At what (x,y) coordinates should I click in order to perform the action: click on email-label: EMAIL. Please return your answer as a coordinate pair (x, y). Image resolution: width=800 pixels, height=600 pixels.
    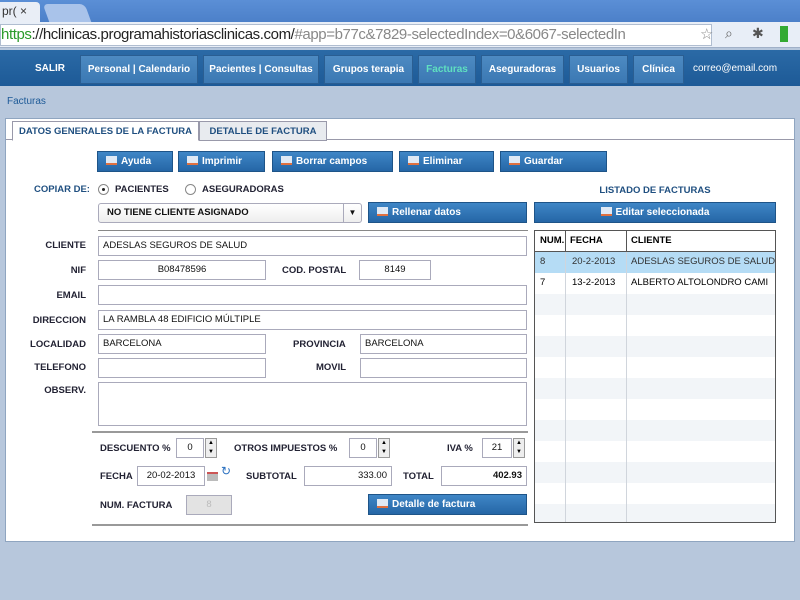
    Looking at the image, I should click on (71, 295).